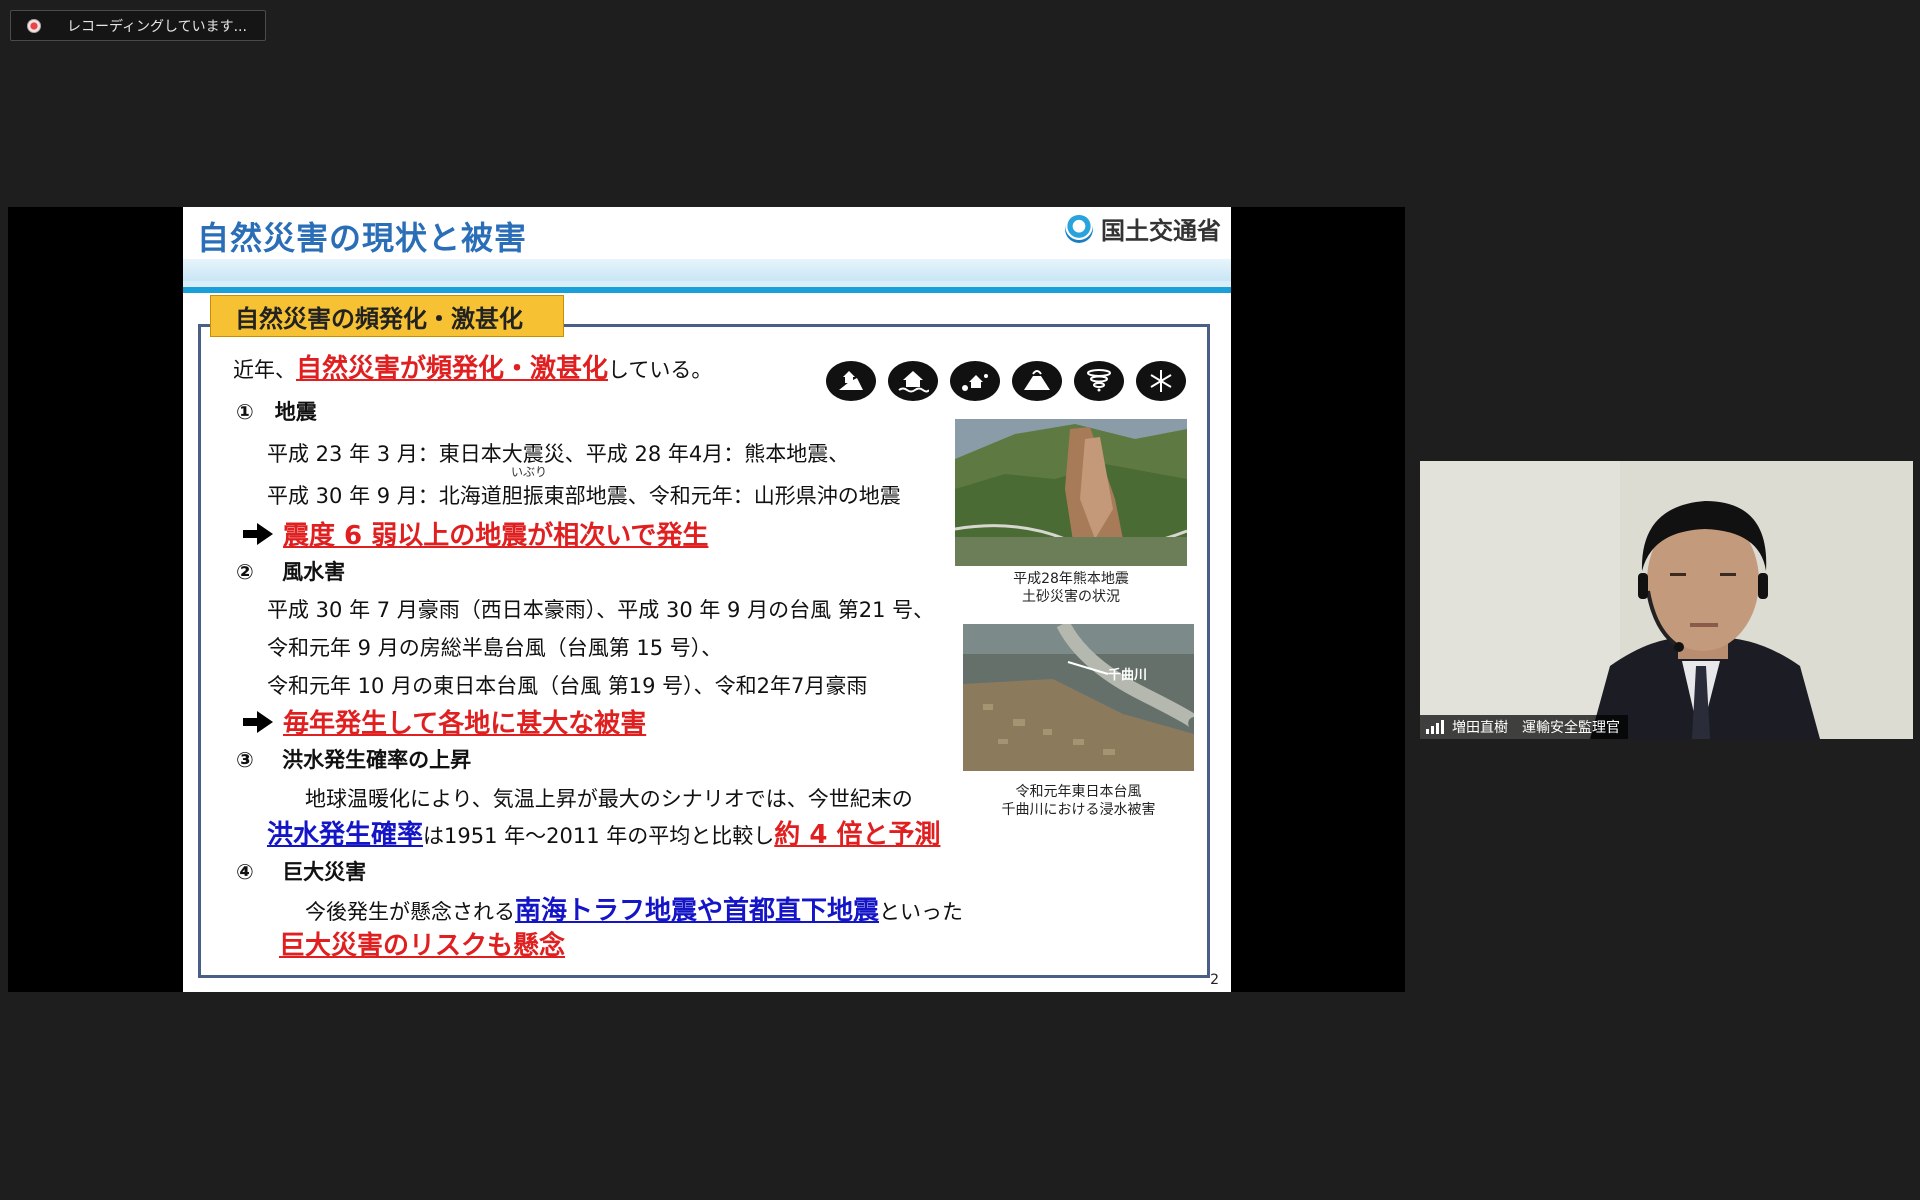 The width and height of the screenshot is (1920, 1200). Describe the element at coordinates (354, 760) in the screenshot. I see `flood-probability-heading: ③ 洪水発生確率の上昇` at that location.